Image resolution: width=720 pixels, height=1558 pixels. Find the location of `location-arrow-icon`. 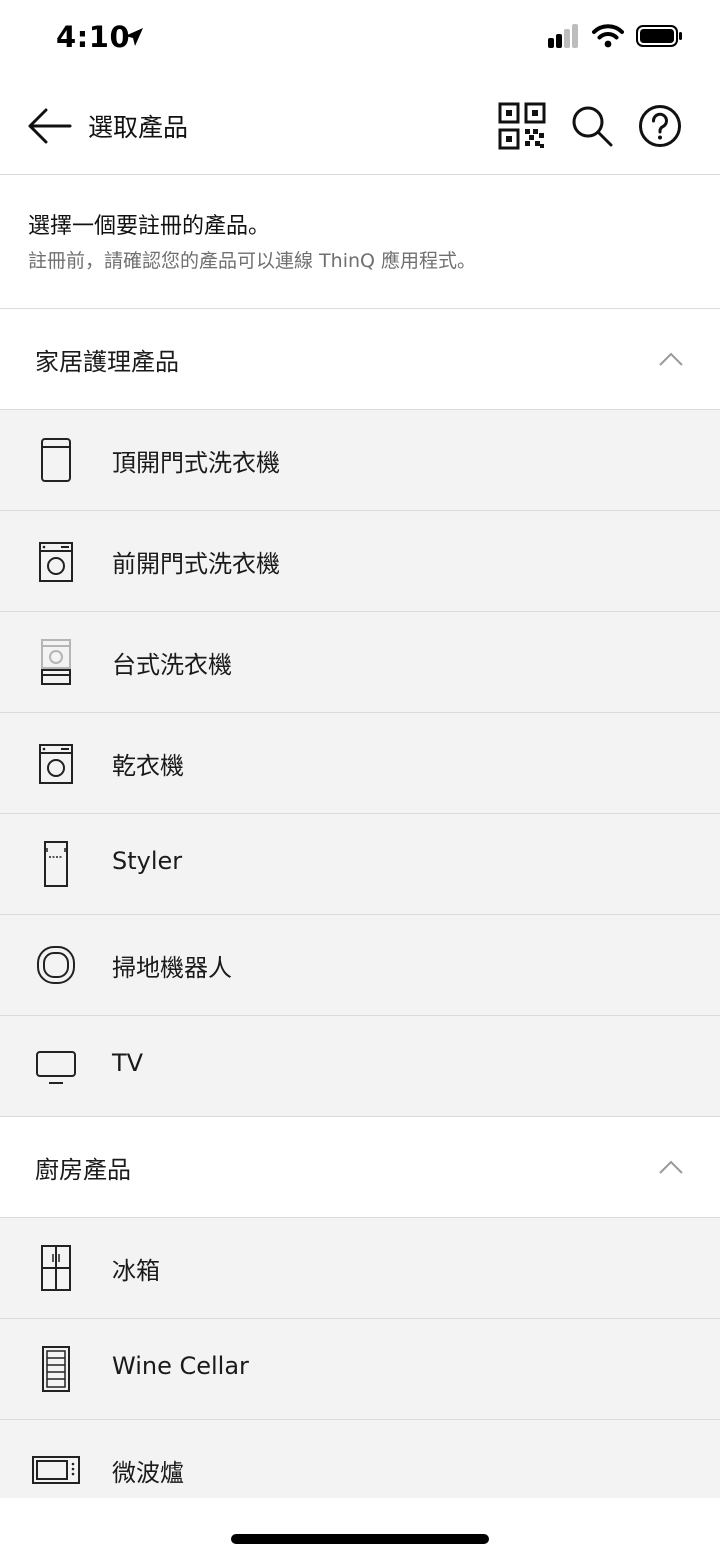

location-arrow-icon is located at coordinates (134, 37).